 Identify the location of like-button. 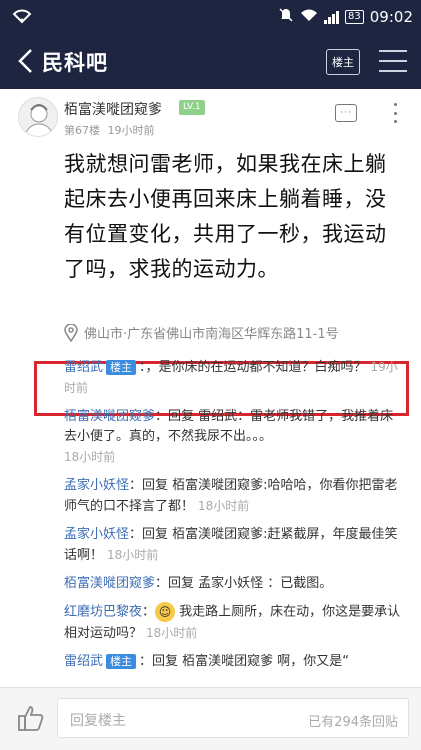
(31, 718).